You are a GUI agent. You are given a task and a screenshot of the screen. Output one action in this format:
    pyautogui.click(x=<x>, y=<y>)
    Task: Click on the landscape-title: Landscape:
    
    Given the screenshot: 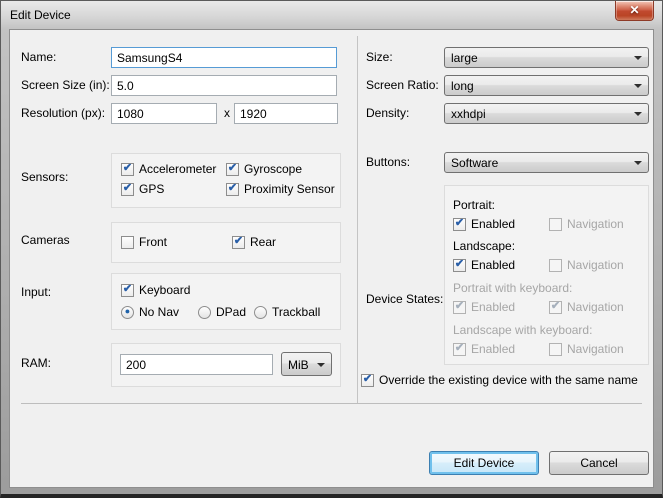 What is the action you would take?
    pyautogui.click(x=484, y=246)
    